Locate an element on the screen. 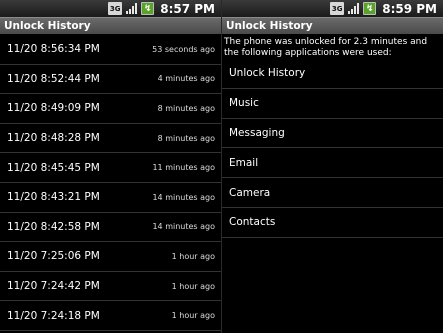 The height and width of the screenshot is (333, 443). history-row: 11/20 7:24:18 PM 1 hour ago is located at coordinates (110, 316).